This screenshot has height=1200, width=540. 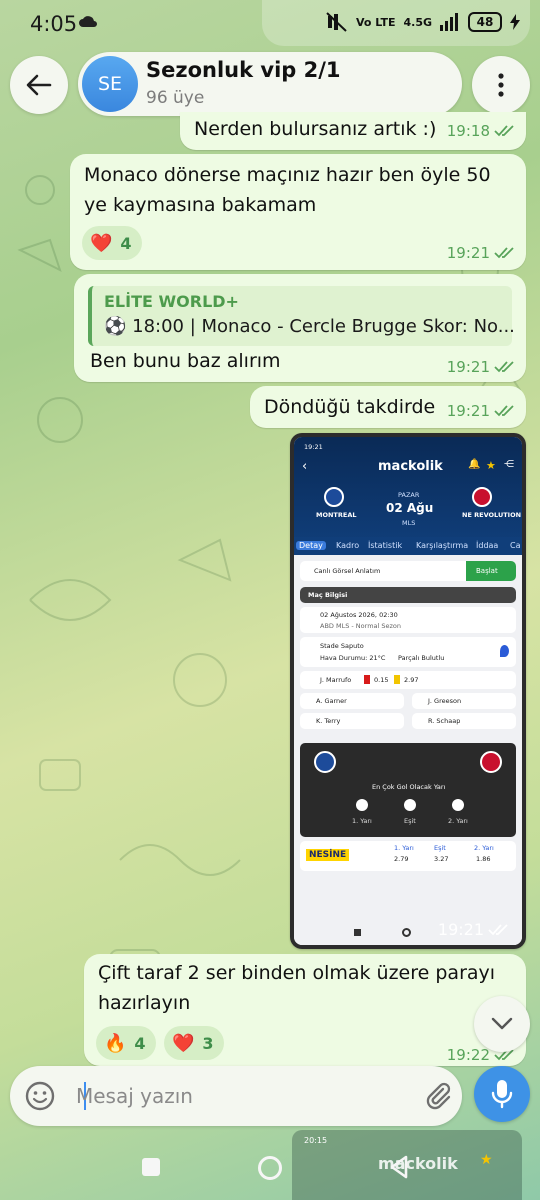 What do you see at coordinates (417, 22) in the screenshot?
I see `network-type: 4.5G` at bounding box center [417, 22].